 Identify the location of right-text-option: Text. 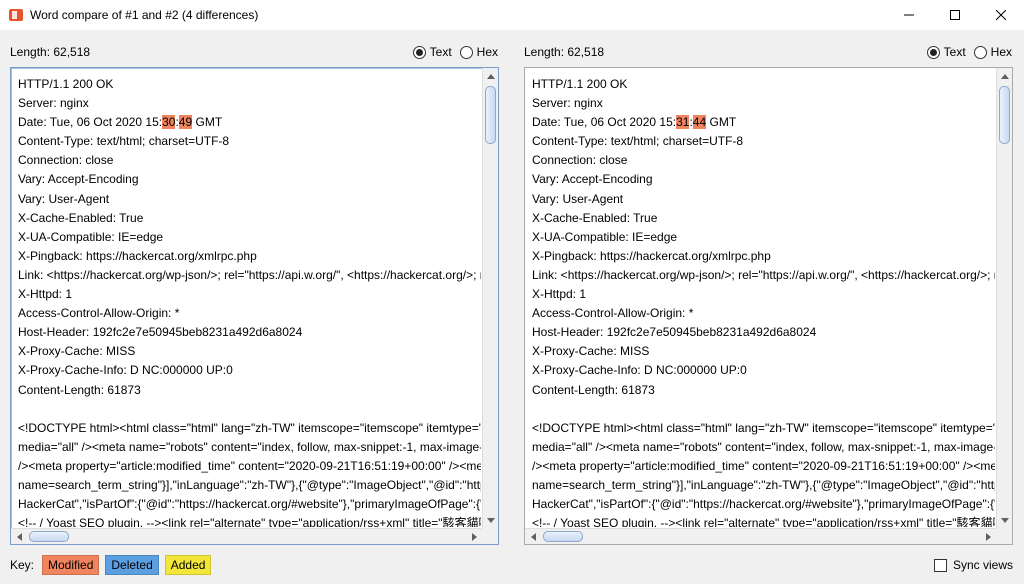
(946, 52).